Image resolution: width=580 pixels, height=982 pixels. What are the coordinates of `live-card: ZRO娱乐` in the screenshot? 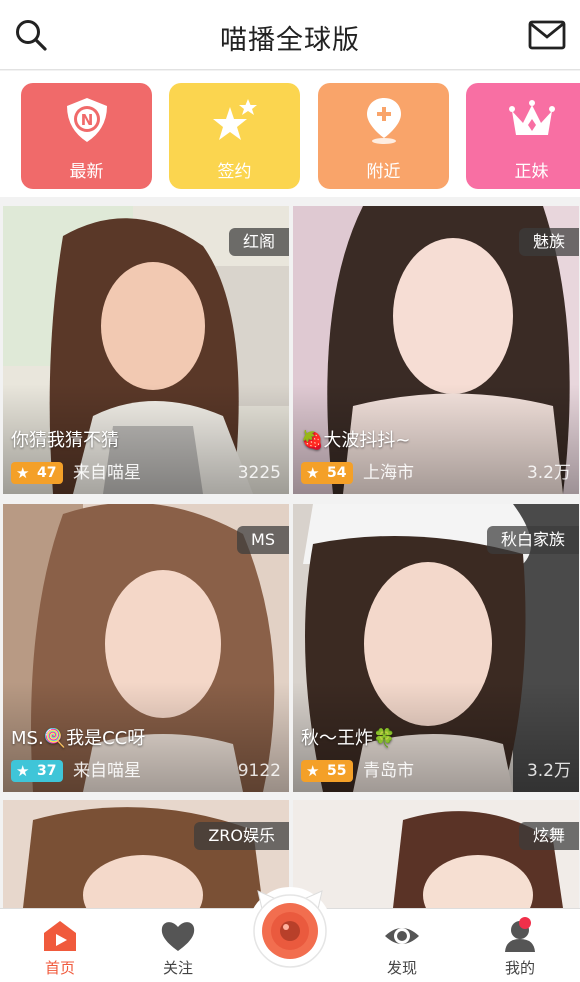 It's located at (146, 854).